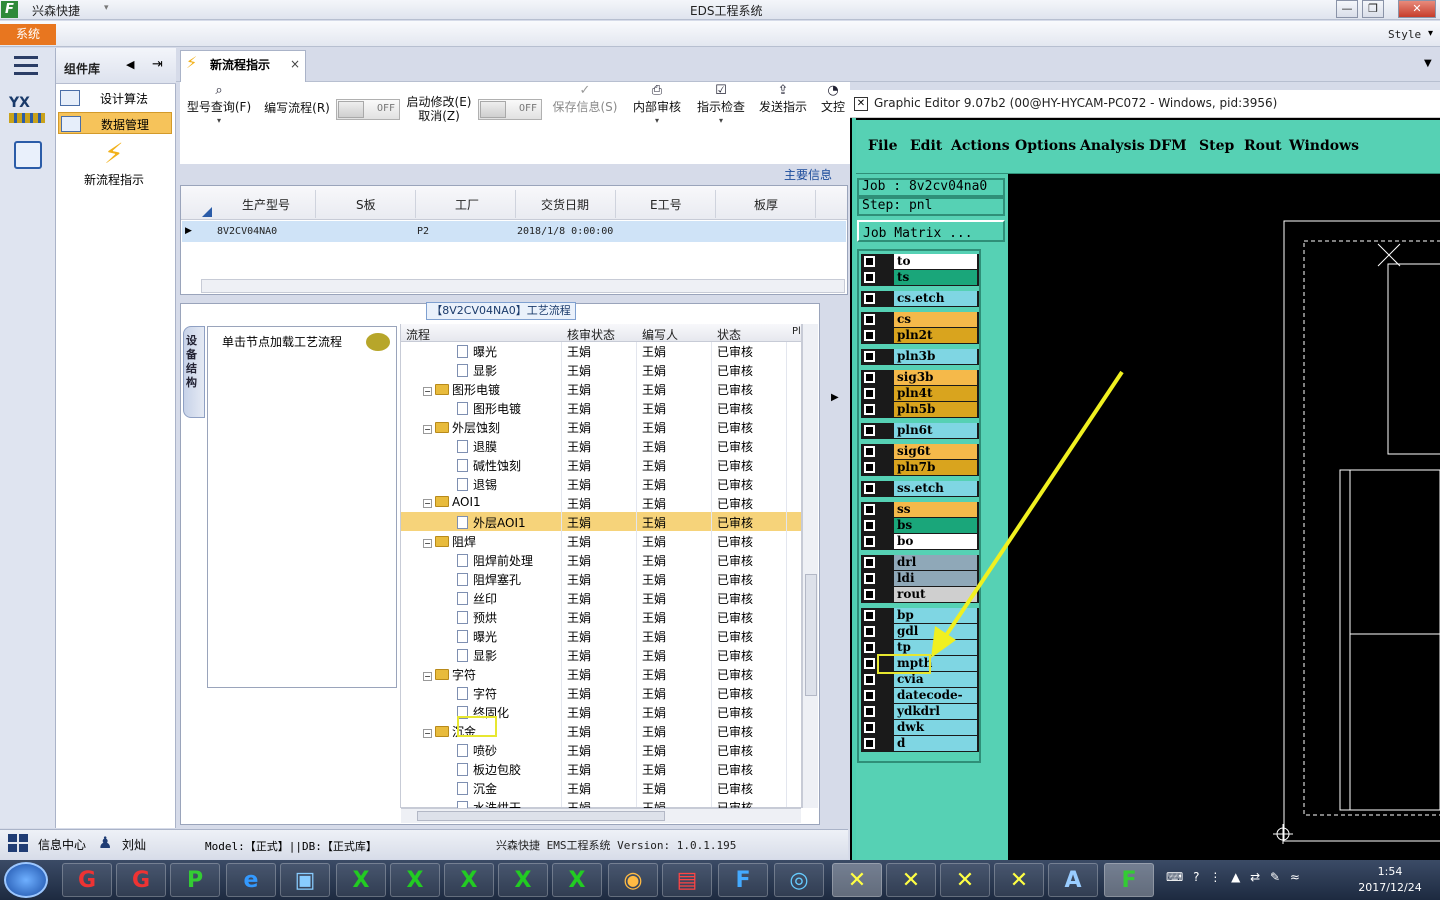 This screenshot has width=1440, height=900. Describe the element at coordinates (141, 880) in the screenshot. I see `app-g2-icon: G` at that location.